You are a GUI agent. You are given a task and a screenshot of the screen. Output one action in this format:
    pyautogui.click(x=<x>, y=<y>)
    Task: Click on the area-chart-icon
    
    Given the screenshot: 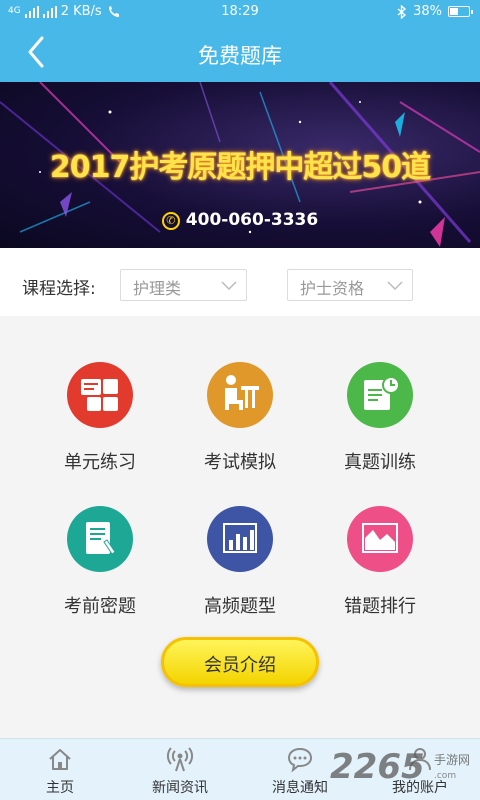 What is the action you would take?
    pyautogui.click(x=380, y=539)
    